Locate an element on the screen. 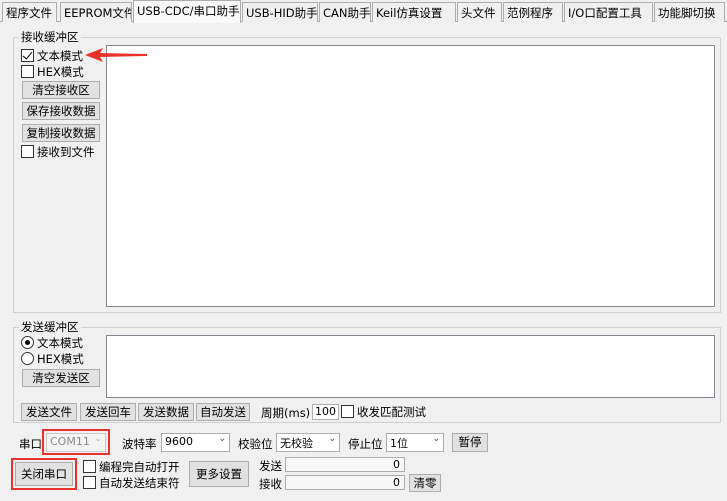 Image resolution: width=727 pixels, height=501 pixels. annotation-highlight-close is located at coordinates (44, 474).